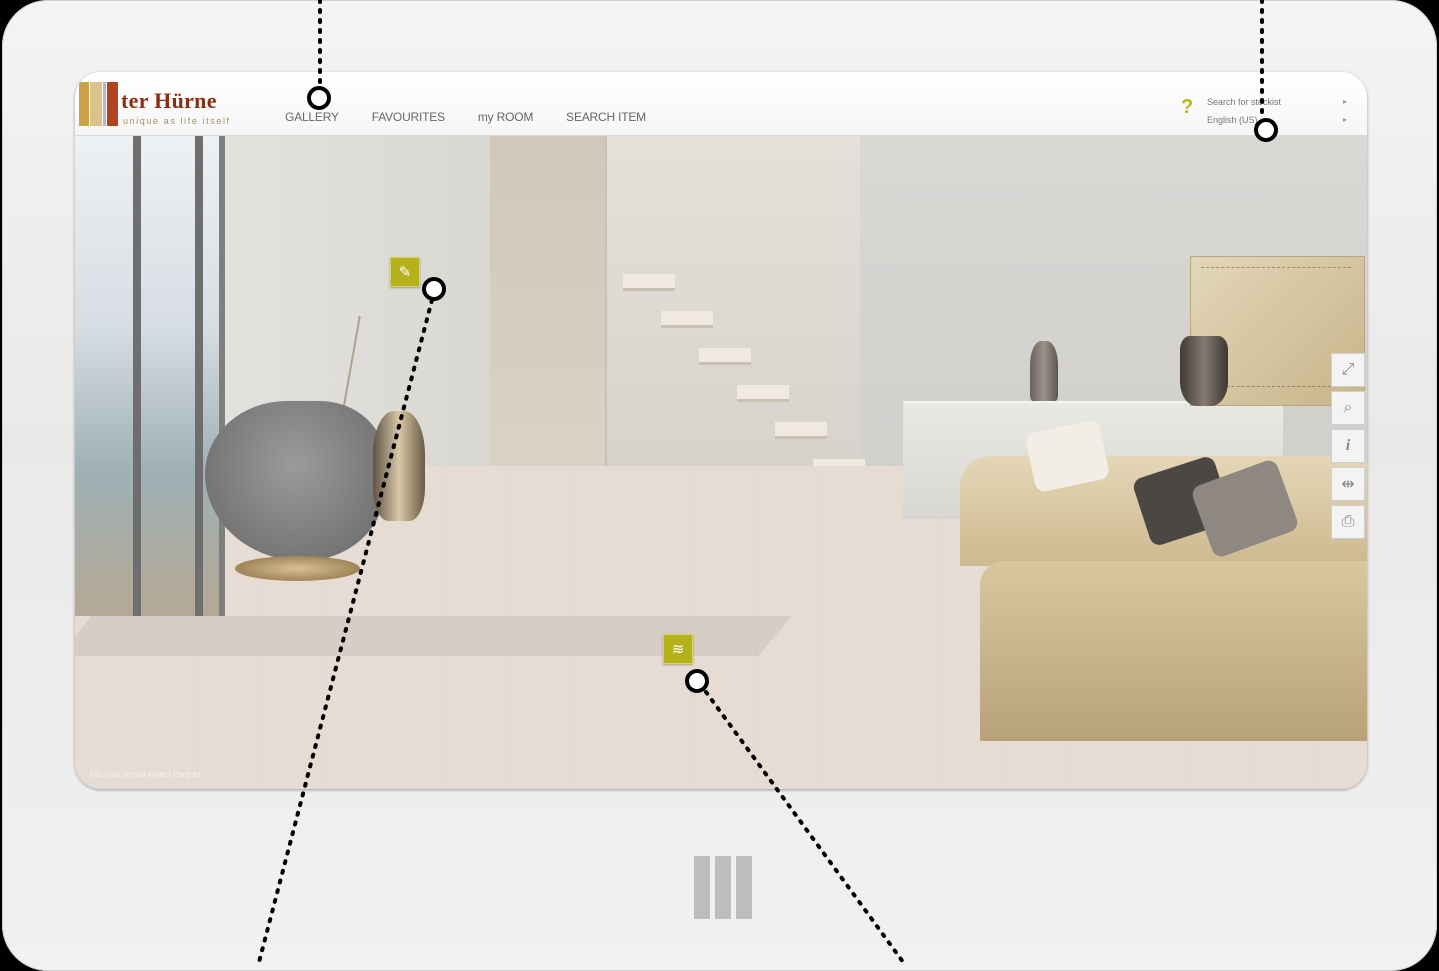 The image size is (1439, 971). Describe the element at coordinates (1348, 370) in the screenshot. I see `fullscreen-icon: ⤢` at that location.